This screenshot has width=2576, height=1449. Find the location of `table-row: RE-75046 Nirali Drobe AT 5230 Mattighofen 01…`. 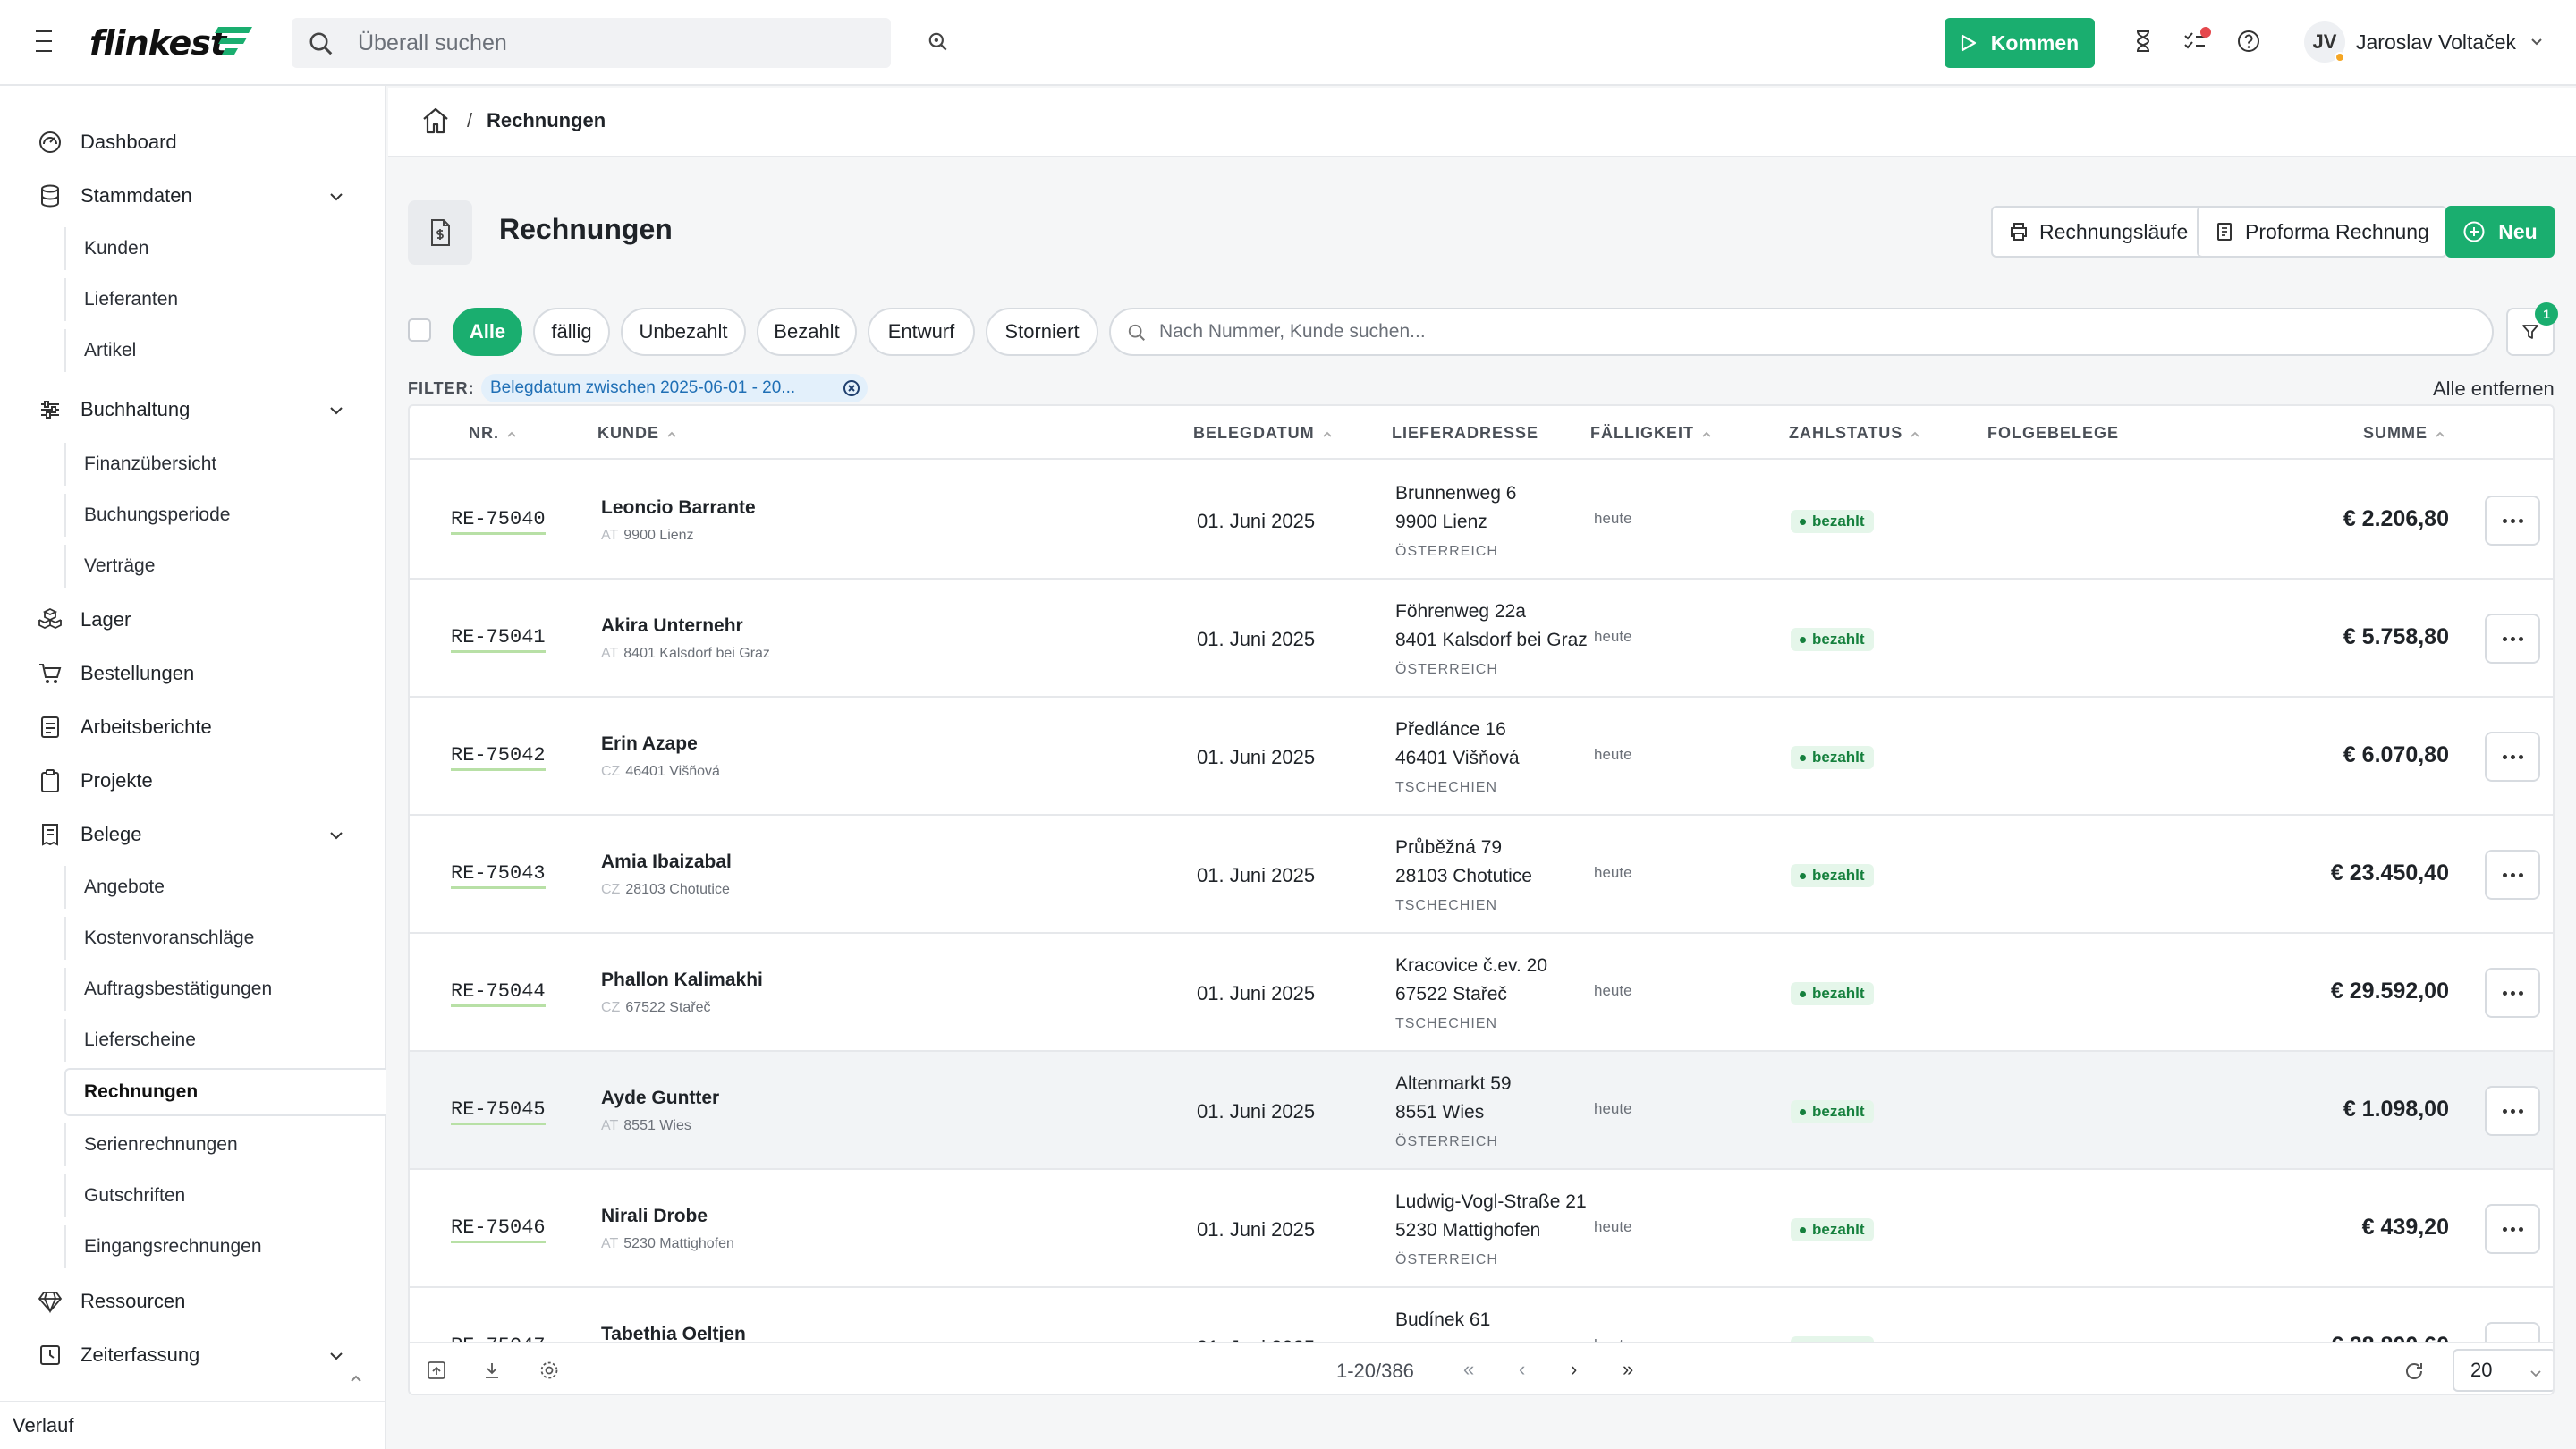

table-row: RE-75046 Nirali Drobe AT 5230 Mattighofen 01… is located at coordinates (1481, 1229).